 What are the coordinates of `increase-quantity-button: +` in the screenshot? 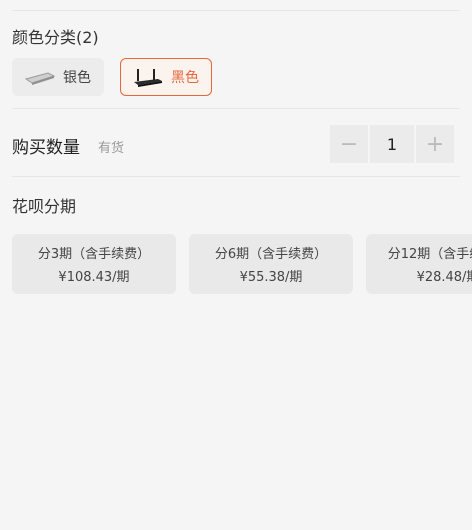 It's located at (435, 144).